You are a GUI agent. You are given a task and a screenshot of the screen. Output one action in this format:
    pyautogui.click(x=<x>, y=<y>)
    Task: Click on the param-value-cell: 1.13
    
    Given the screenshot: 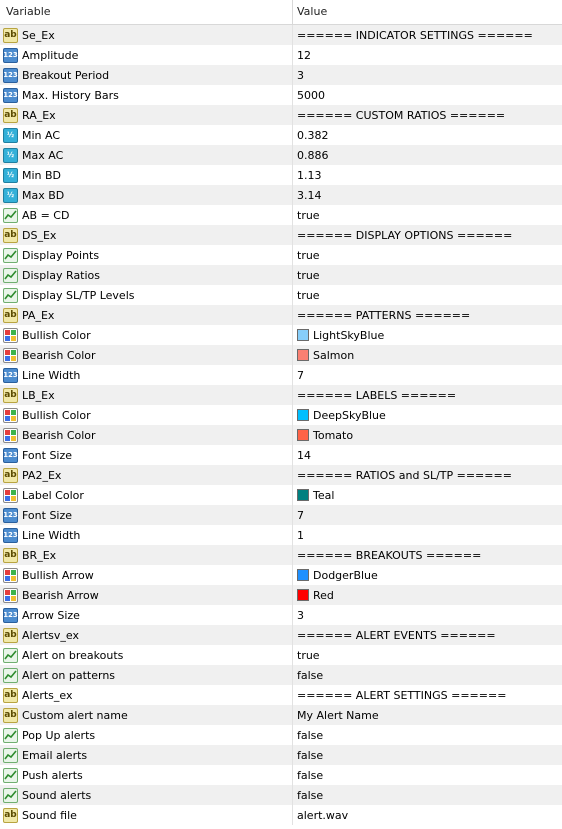 What is the action you would take?
    pyautogui.click(x=427, y=175)
    